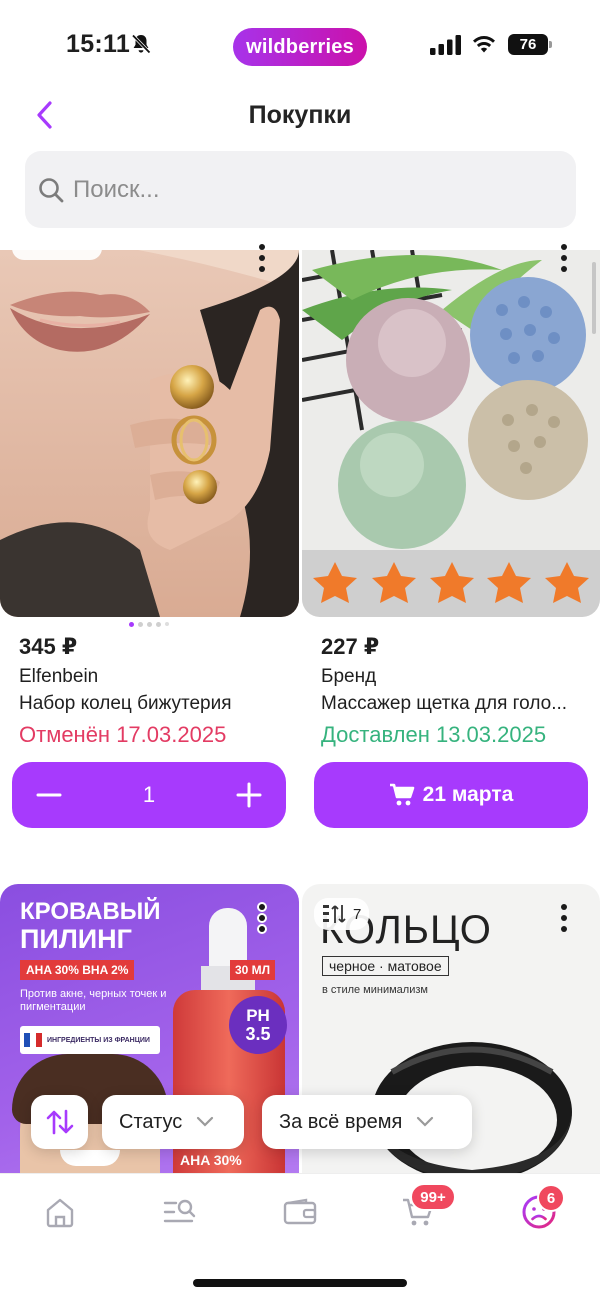  I want to click on image-text: PH, so click(258, 1015).